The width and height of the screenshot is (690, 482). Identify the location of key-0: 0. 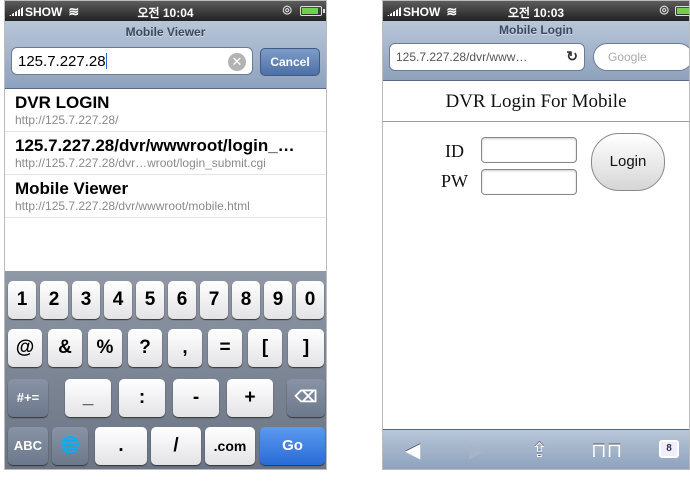
(310, 300).